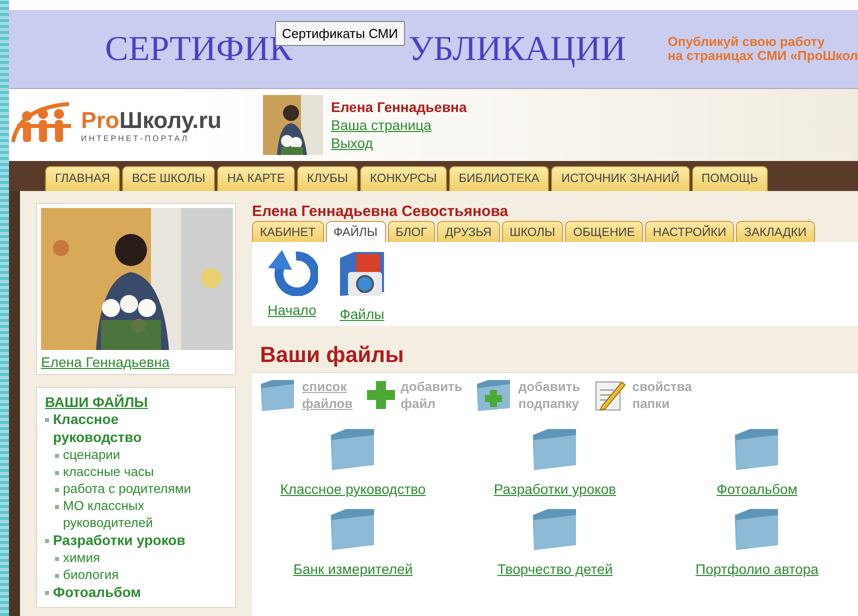 The height and width of the screenshot is (616, 858). Describe the element at coordinates (747, 42) in the screenshot. I see `promo-text: Опубликуй свою работу` at that location.